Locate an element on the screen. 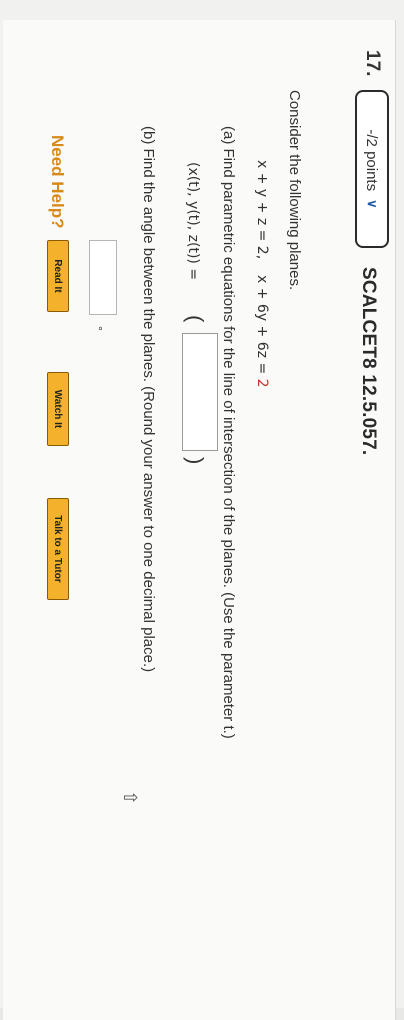 The width and height of the screenshot is (404, 1020). talk-to-tutor-button: Talk to a Tutor is located at coordinates (58, 549).